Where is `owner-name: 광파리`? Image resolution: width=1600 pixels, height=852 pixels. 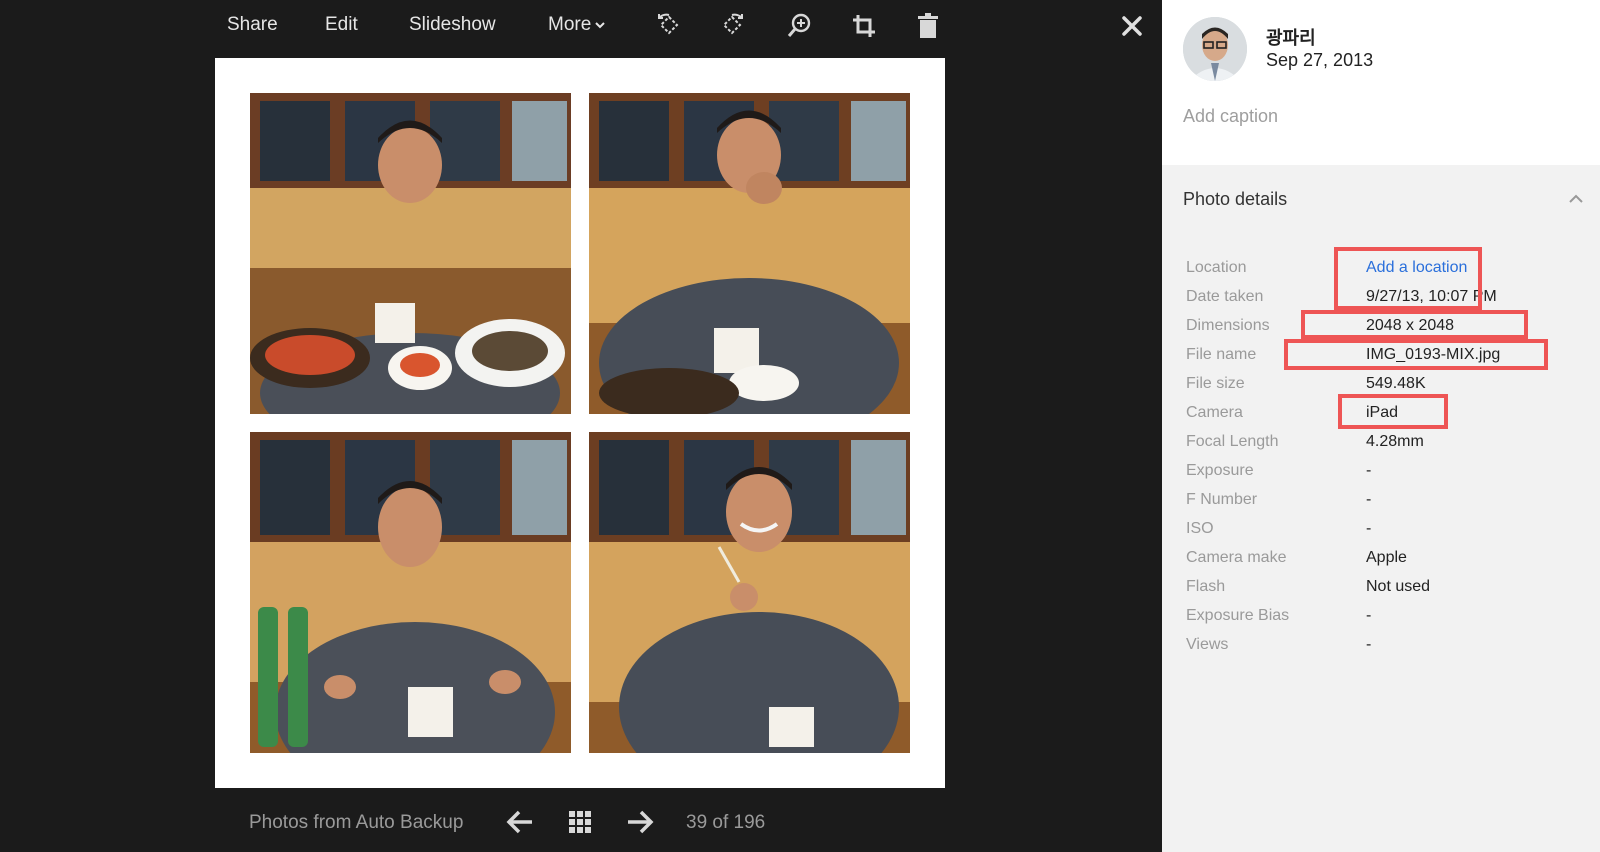
owner-name: 광파리 is located at coordinates (1291, 37).